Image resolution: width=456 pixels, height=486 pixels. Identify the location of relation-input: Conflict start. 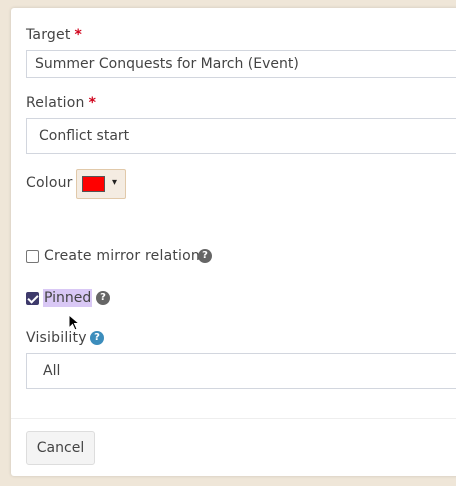
(241, 136).